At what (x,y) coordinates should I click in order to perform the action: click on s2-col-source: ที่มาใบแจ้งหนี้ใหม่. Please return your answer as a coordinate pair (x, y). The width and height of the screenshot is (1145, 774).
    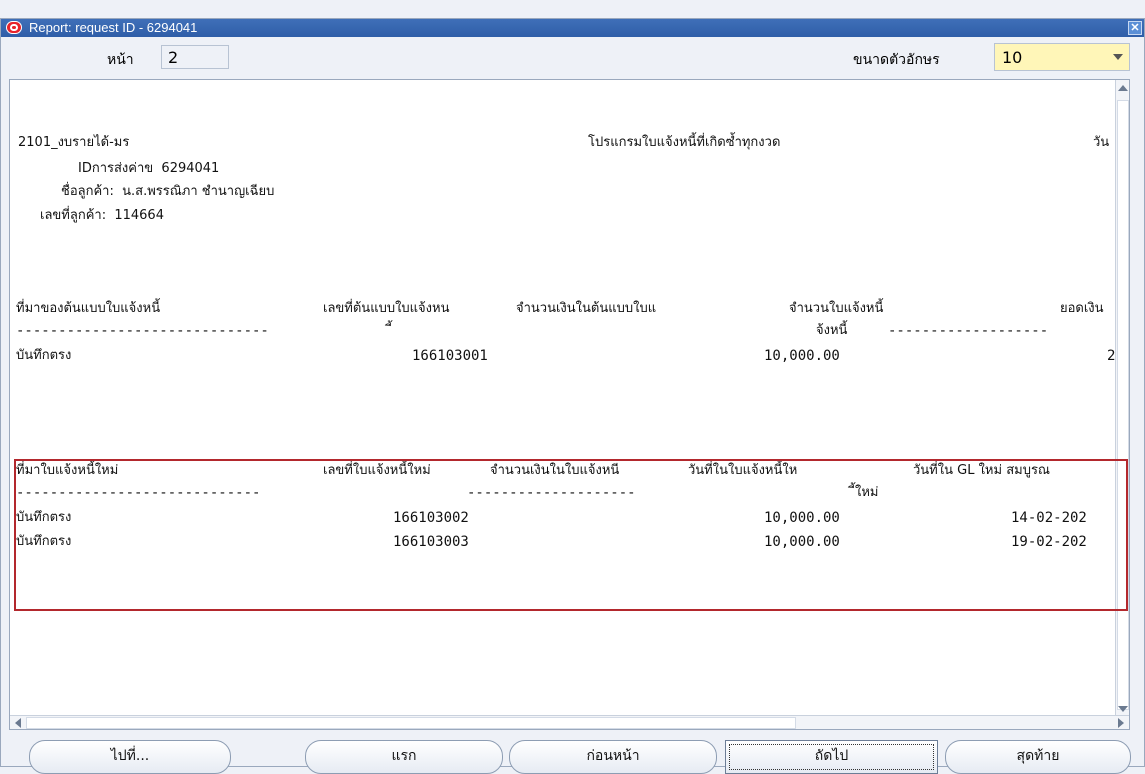
    Looking at the image, I should click on (67, 470).